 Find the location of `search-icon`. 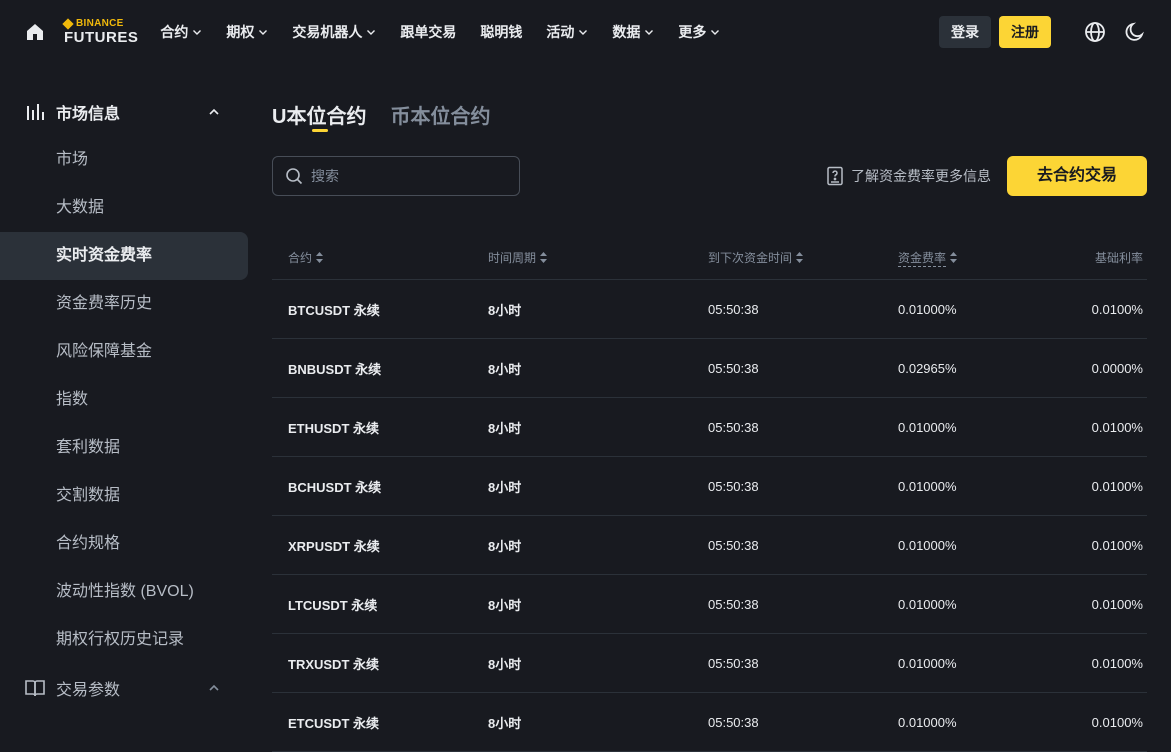

search-icon is located at coordinates (294, 176).